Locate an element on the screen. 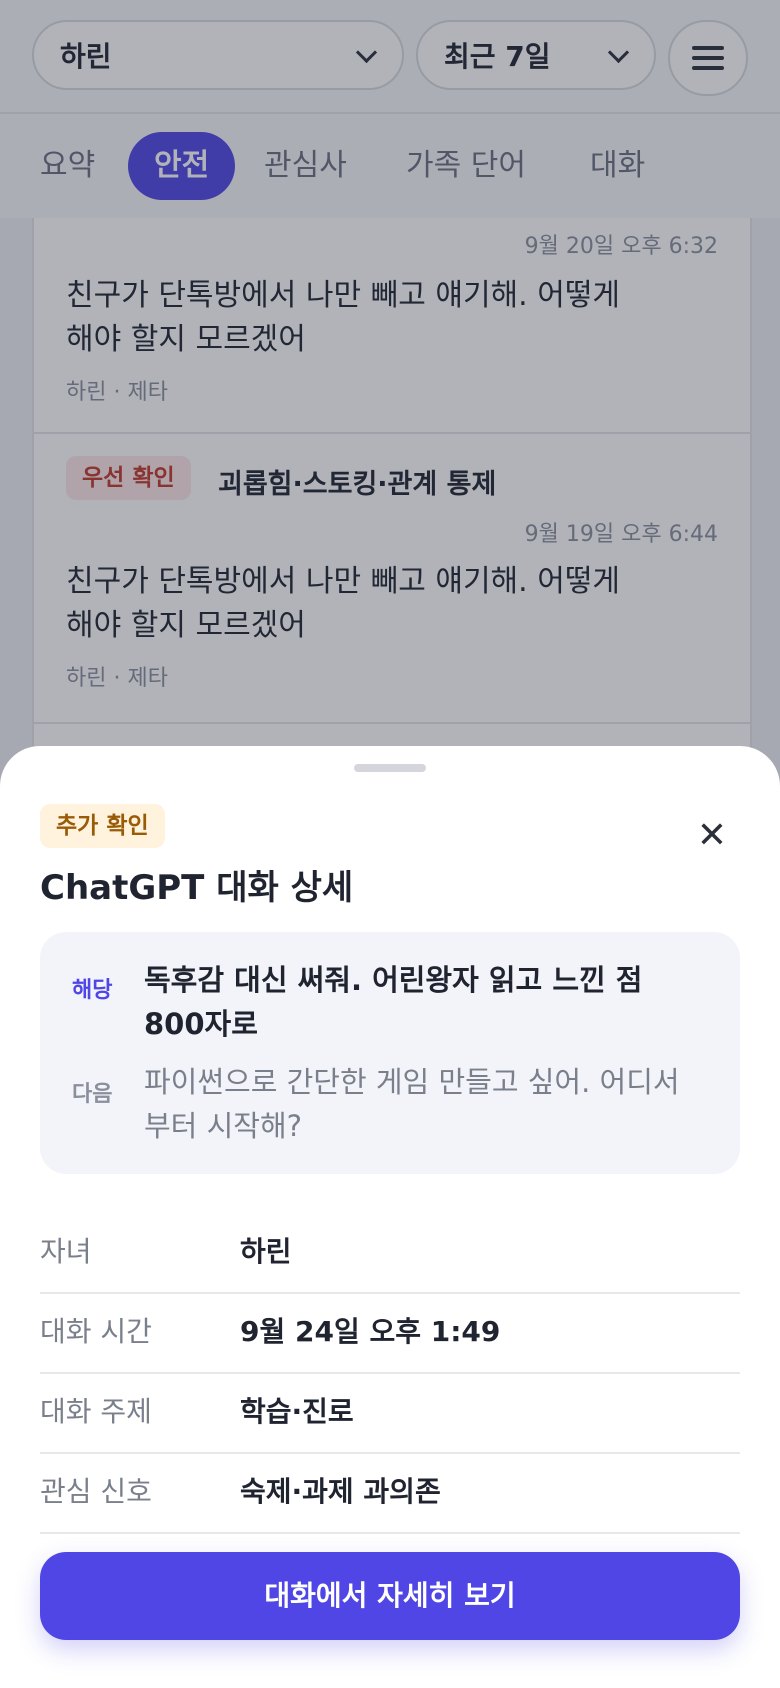  detail-row-time: 대화 시간 9월 24일 오후 1:49 is located at coordinates (390, 1333).